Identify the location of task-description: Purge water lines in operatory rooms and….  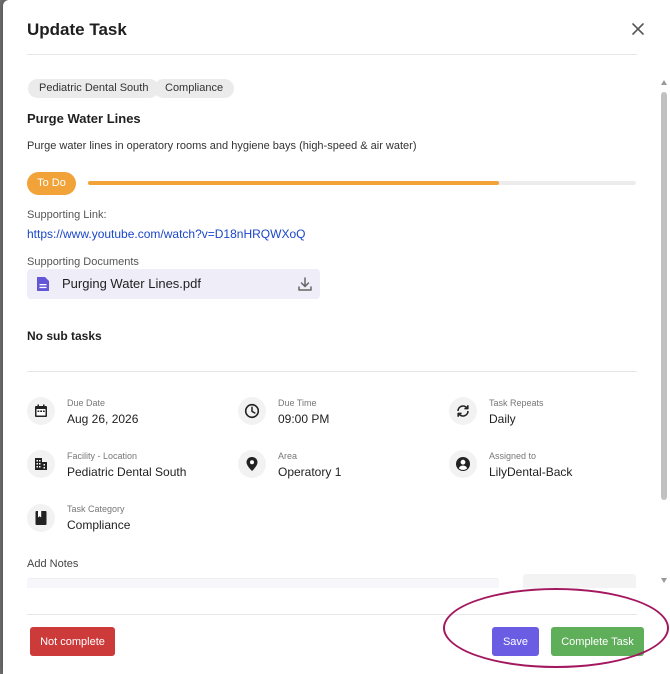
(222, 146).